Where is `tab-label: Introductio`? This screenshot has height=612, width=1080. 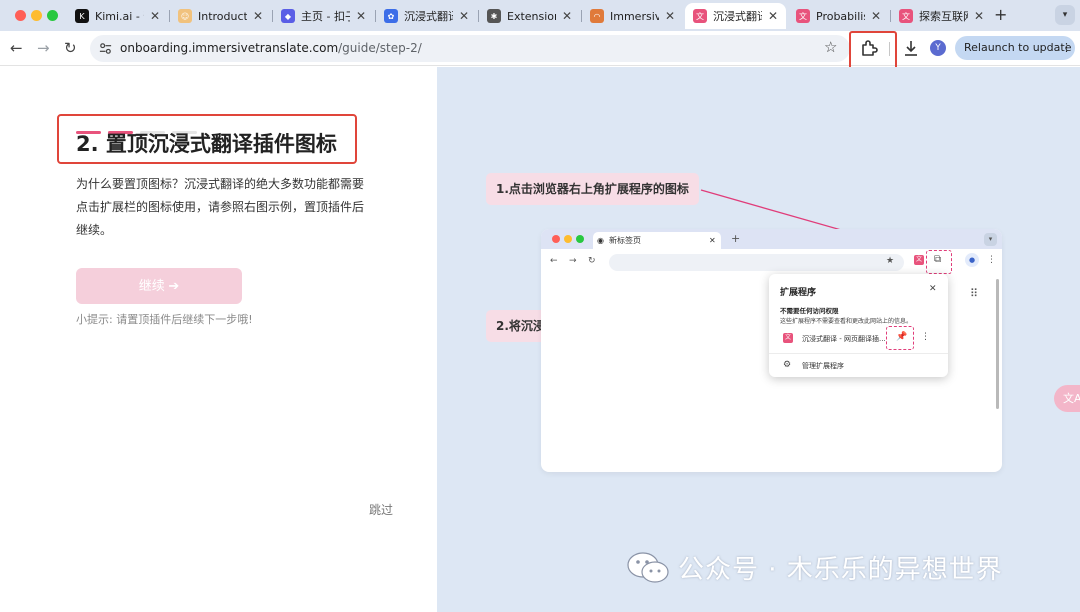
tab-label: Introductio is located at coordinates (222, 16).